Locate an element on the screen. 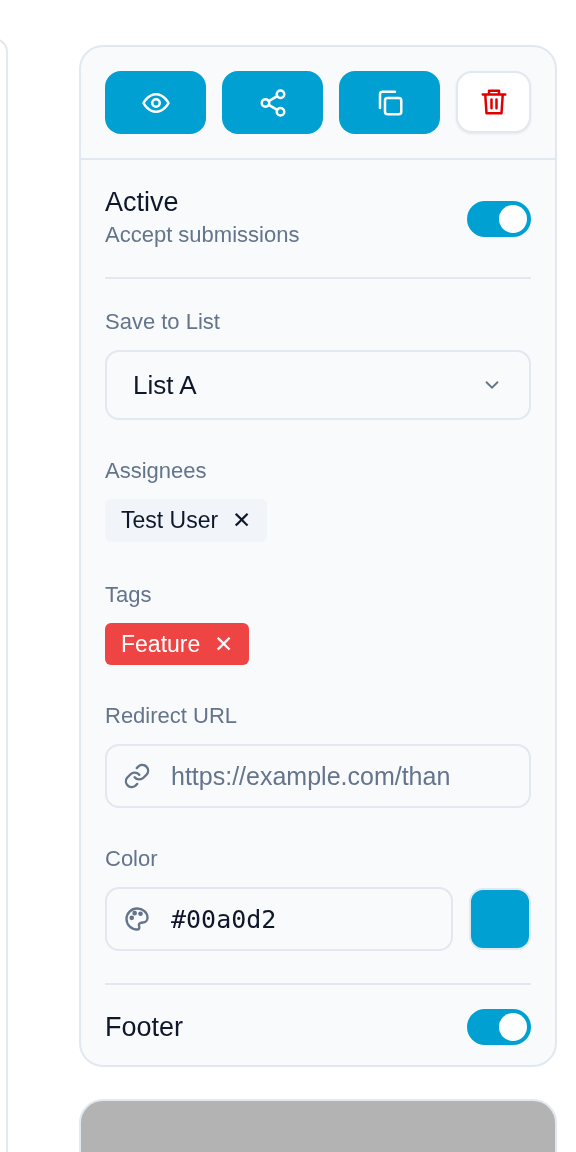 Image resolution: width=576 pixels, height=1152 pixels. color-swatch is located at coordinates (500, 919).